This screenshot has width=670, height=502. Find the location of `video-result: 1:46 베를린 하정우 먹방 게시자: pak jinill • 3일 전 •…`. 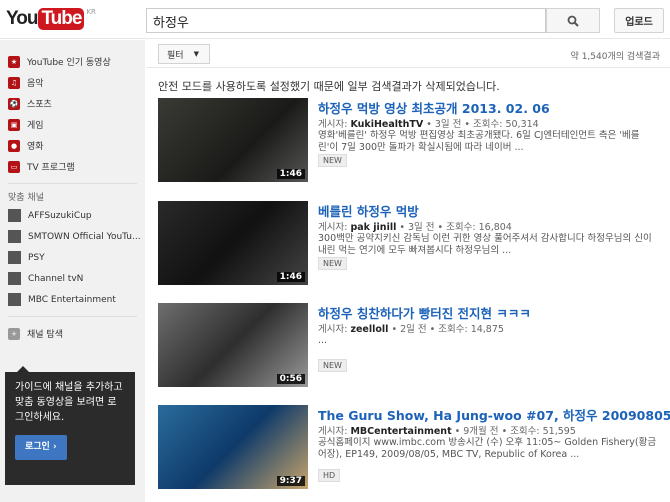

video-result: 1:46 베를린 하정우 먹방 게시자: pak jinill • 3일 전 •… is located at coordinates (410, 244).